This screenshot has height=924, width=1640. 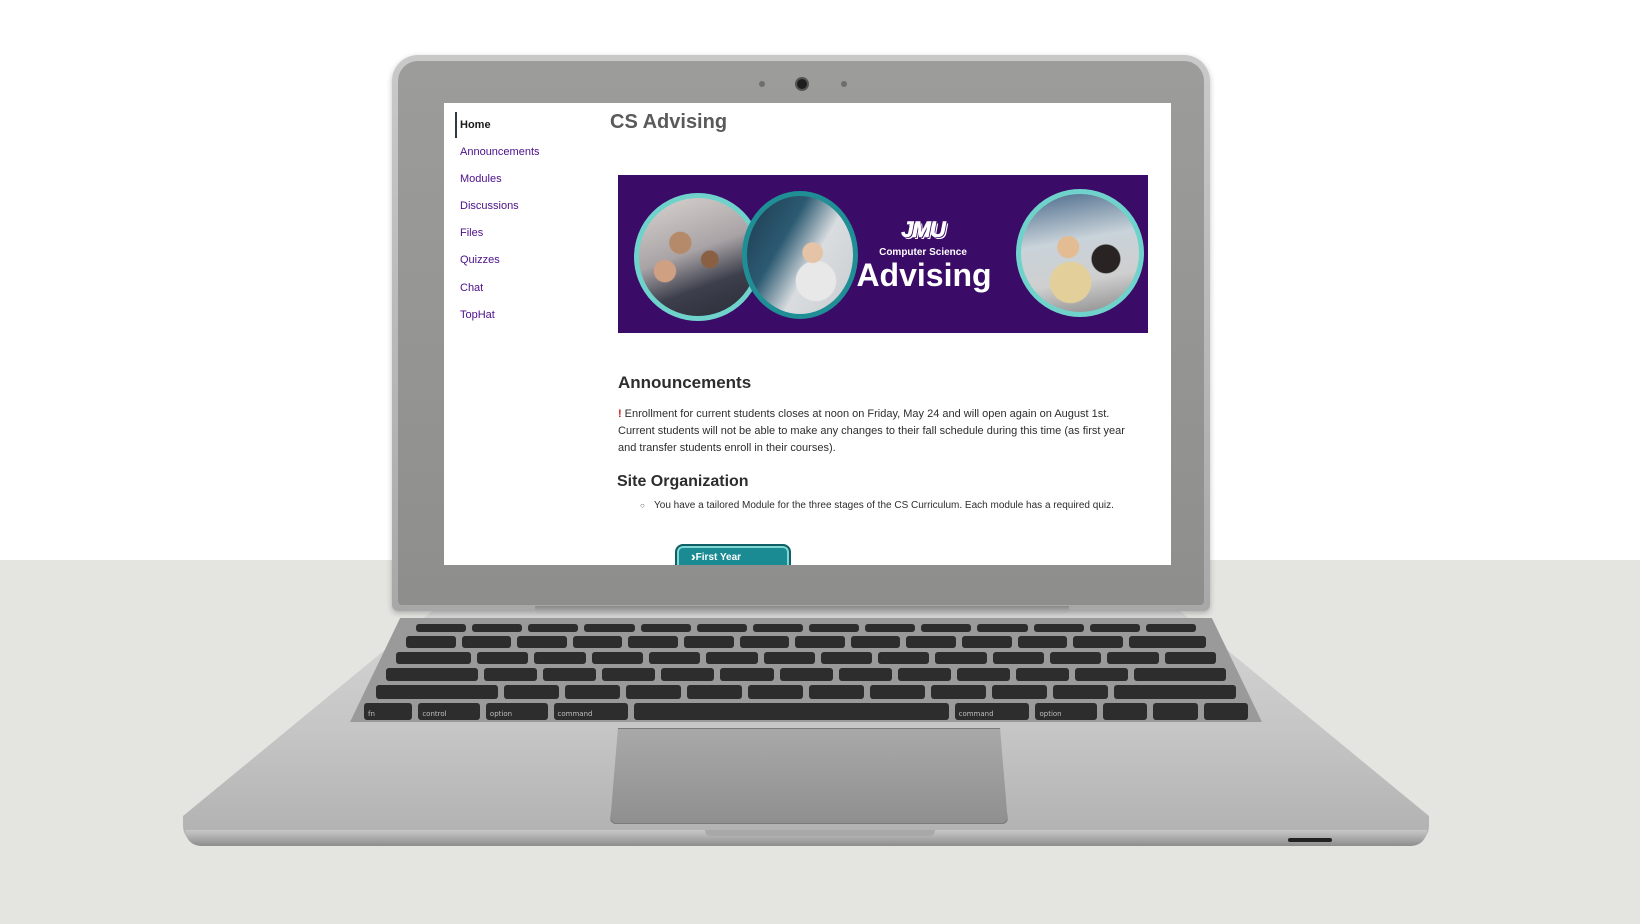 What do you see at coordinates (762, 84) in the screenshot?
I see `sensor-dot-left` at bounding box center [762, 84].